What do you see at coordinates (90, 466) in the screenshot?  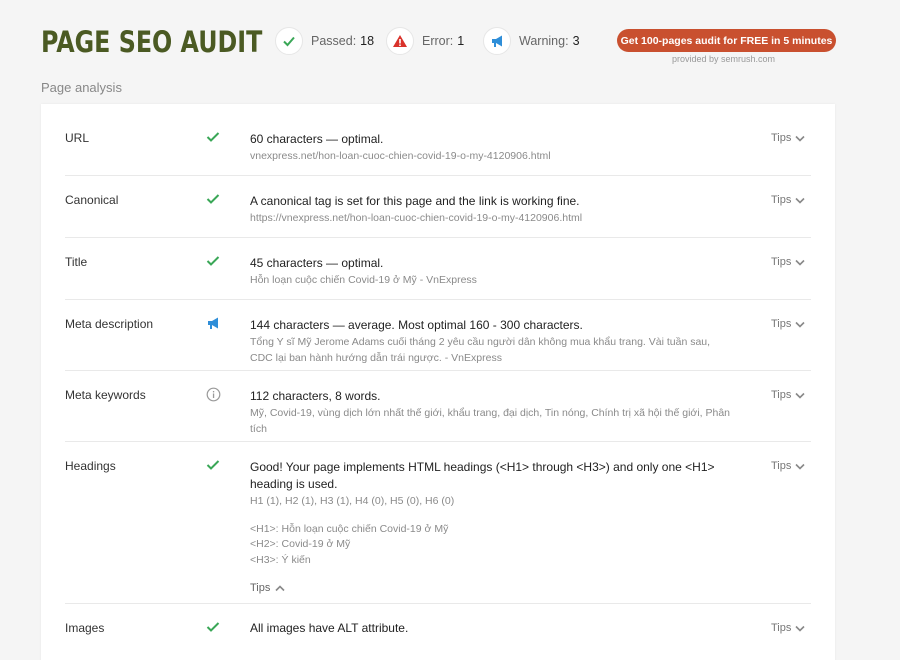 I see `row-name: Headings` at bounding box center [90, 466].